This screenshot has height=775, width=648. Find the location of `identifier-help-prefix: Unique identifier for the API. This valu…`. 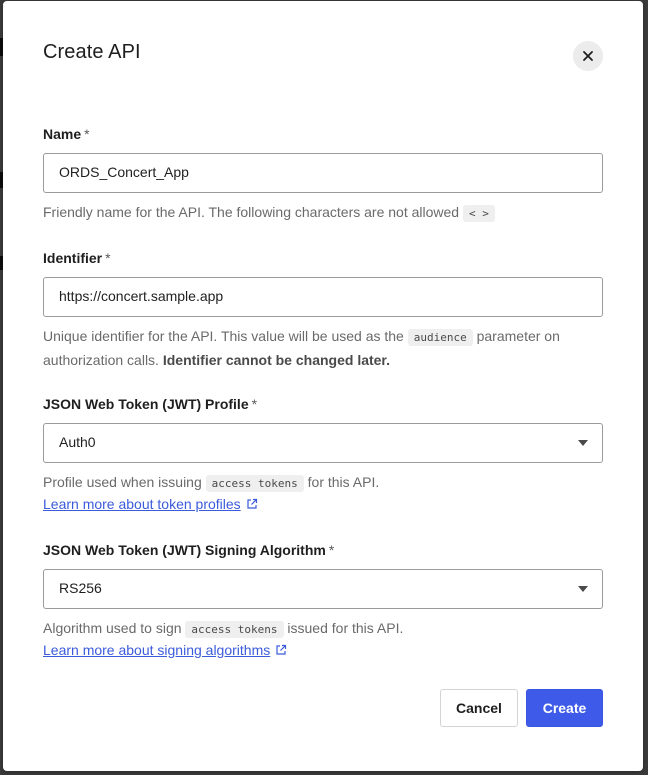

identifier-help-prefix: Unique identifier for the API. This valu… is located at coordinates (223, 336).